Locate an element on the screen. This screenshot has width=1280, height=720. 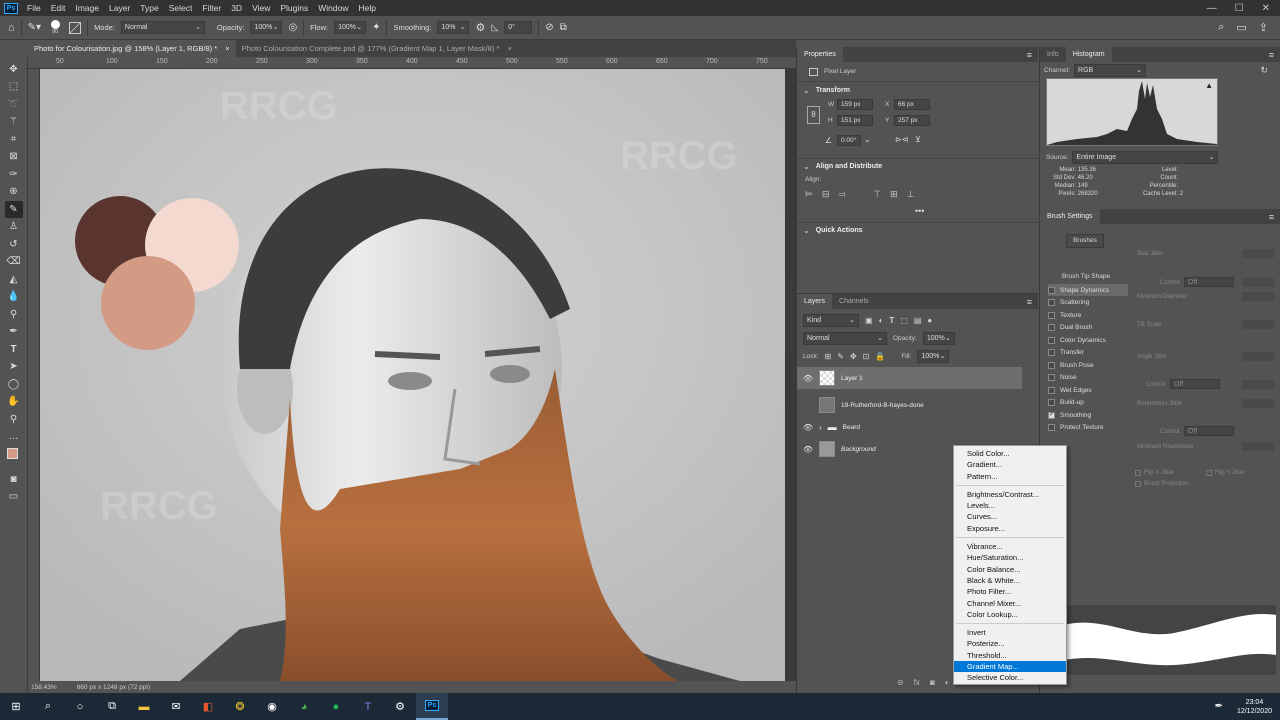
maximize-button: ☐ is located at coordinates (1239, 8).